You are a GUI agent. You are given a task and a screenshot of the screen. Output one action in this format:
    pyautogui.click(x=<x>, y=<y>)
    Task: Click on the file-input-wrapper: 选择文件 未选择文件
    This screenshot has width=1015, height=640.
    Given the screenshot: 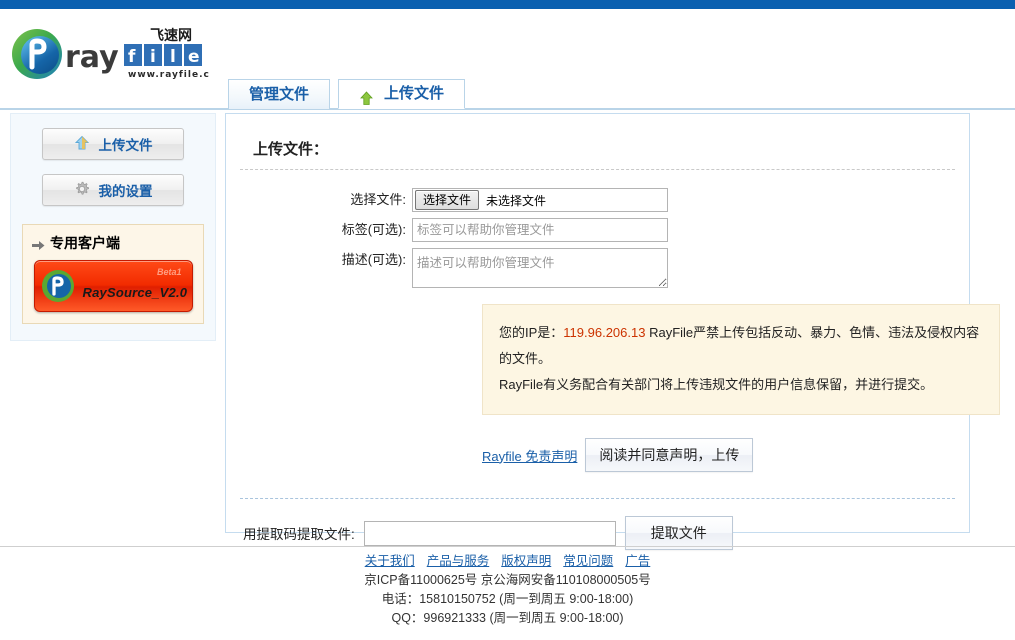 What is the action you would take?
    pyautogui.click(x=540, y=200)
    